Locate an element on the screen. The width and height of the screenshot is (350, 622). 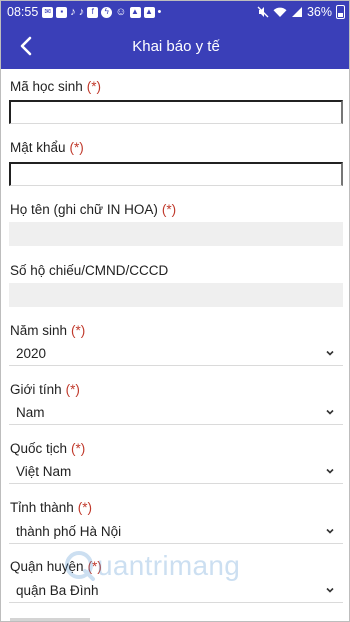
app-bar: Khai báo y tế is located at coordinates (175, 46).